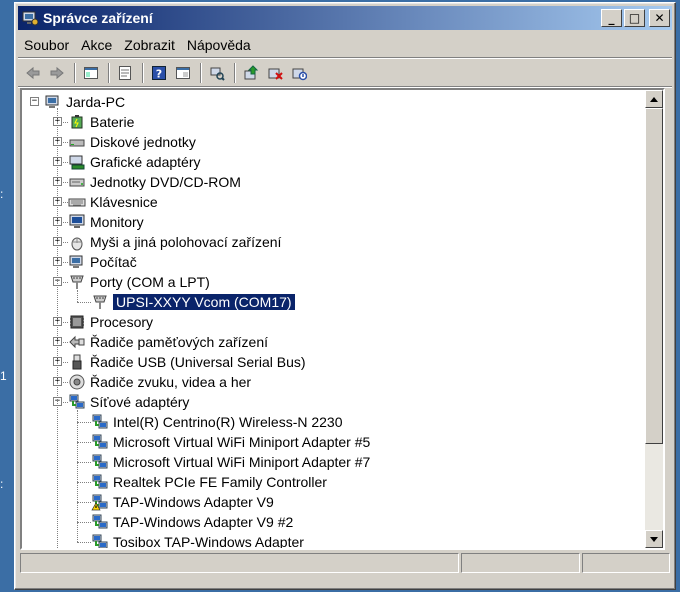 The height and width of the screenshot is (592, 680). I want to click on tree-device: TAP-Windows Adapter V9 #2, so click(192, 522).